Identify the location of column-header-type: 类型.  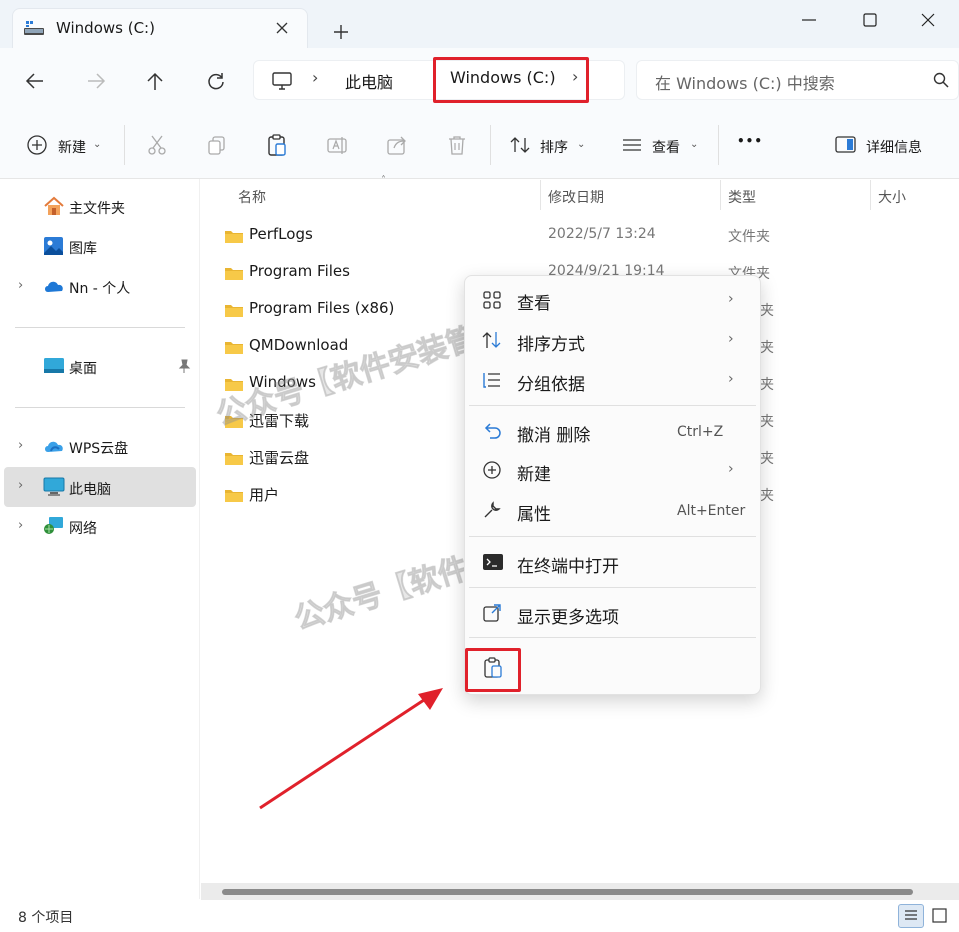
(742, 197).